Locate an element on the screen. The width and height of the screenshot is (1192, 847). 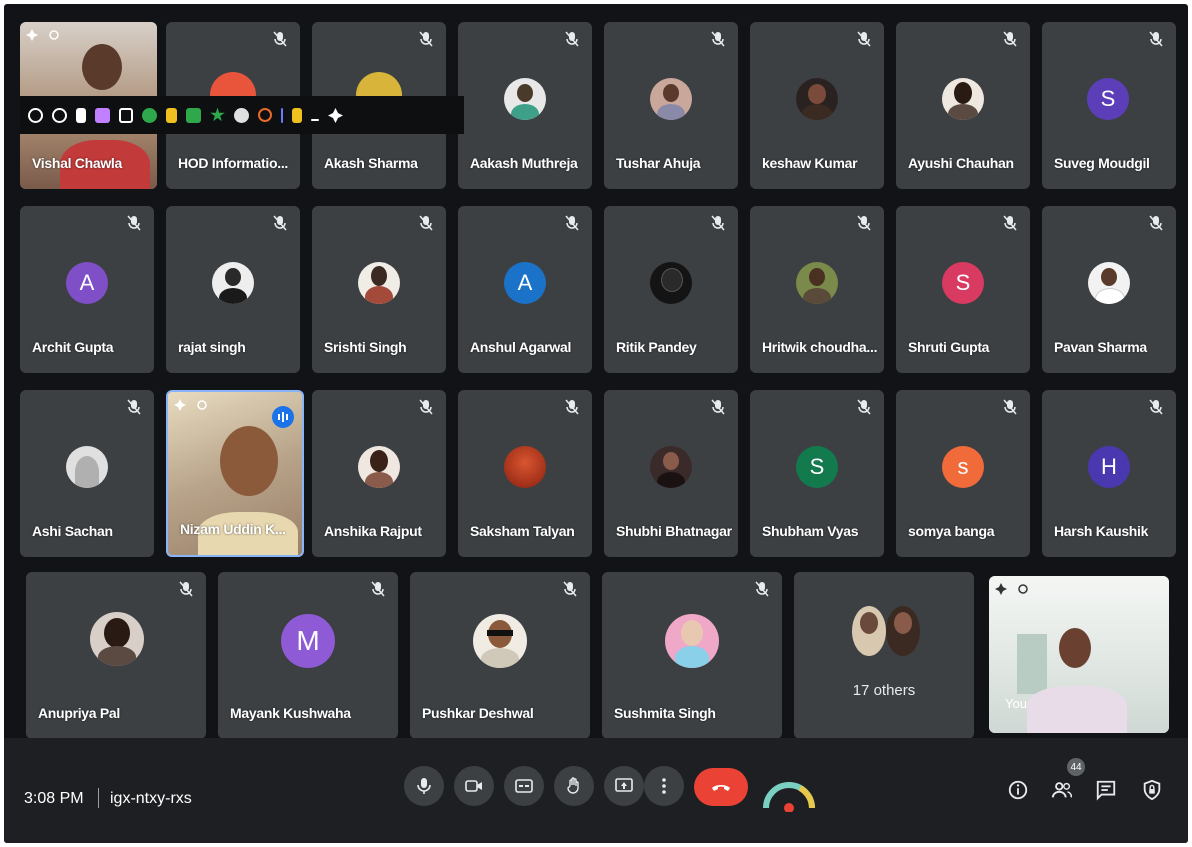
meeting-info-button is located at coordinates (1018, 790).